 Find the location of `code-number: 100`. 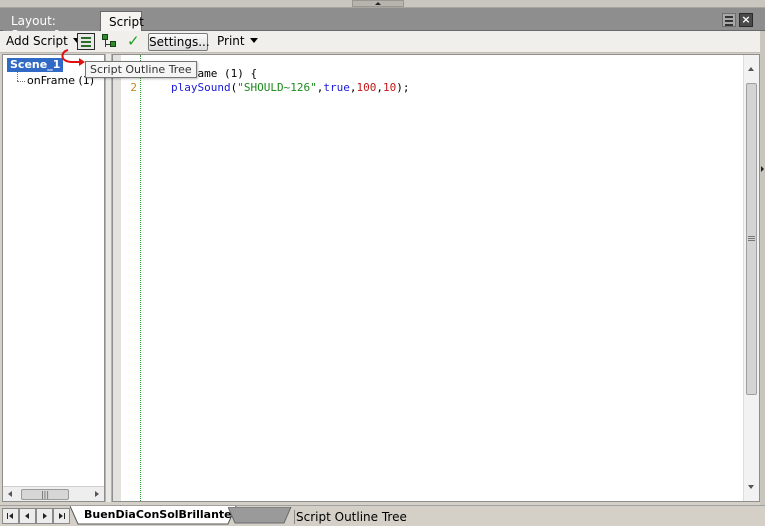

code-number: 100 is located at coordinates (366, 87).